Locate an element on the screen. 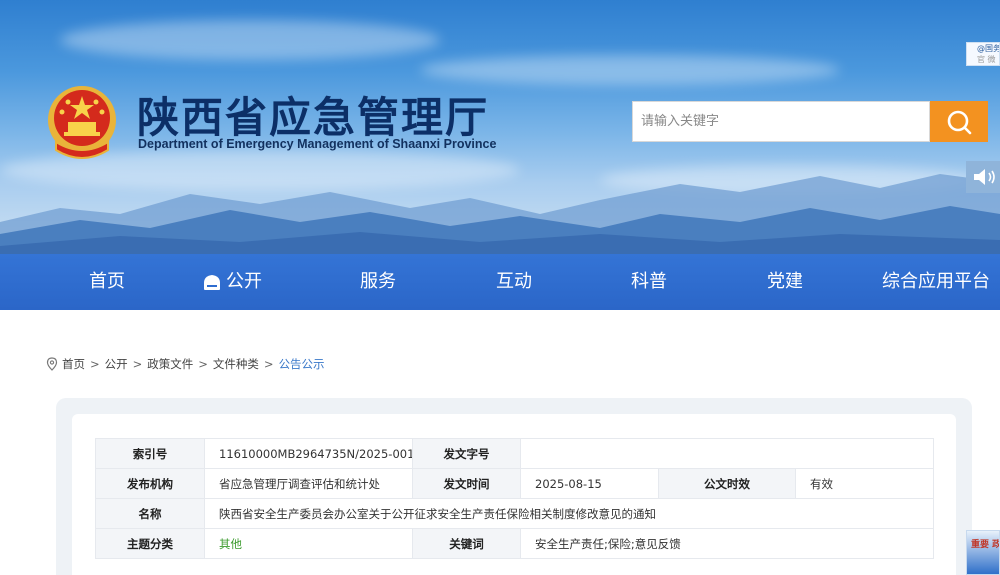 The width and height of the screenshot is (1000, 575). home-icon is located at coordinates (212, 282).